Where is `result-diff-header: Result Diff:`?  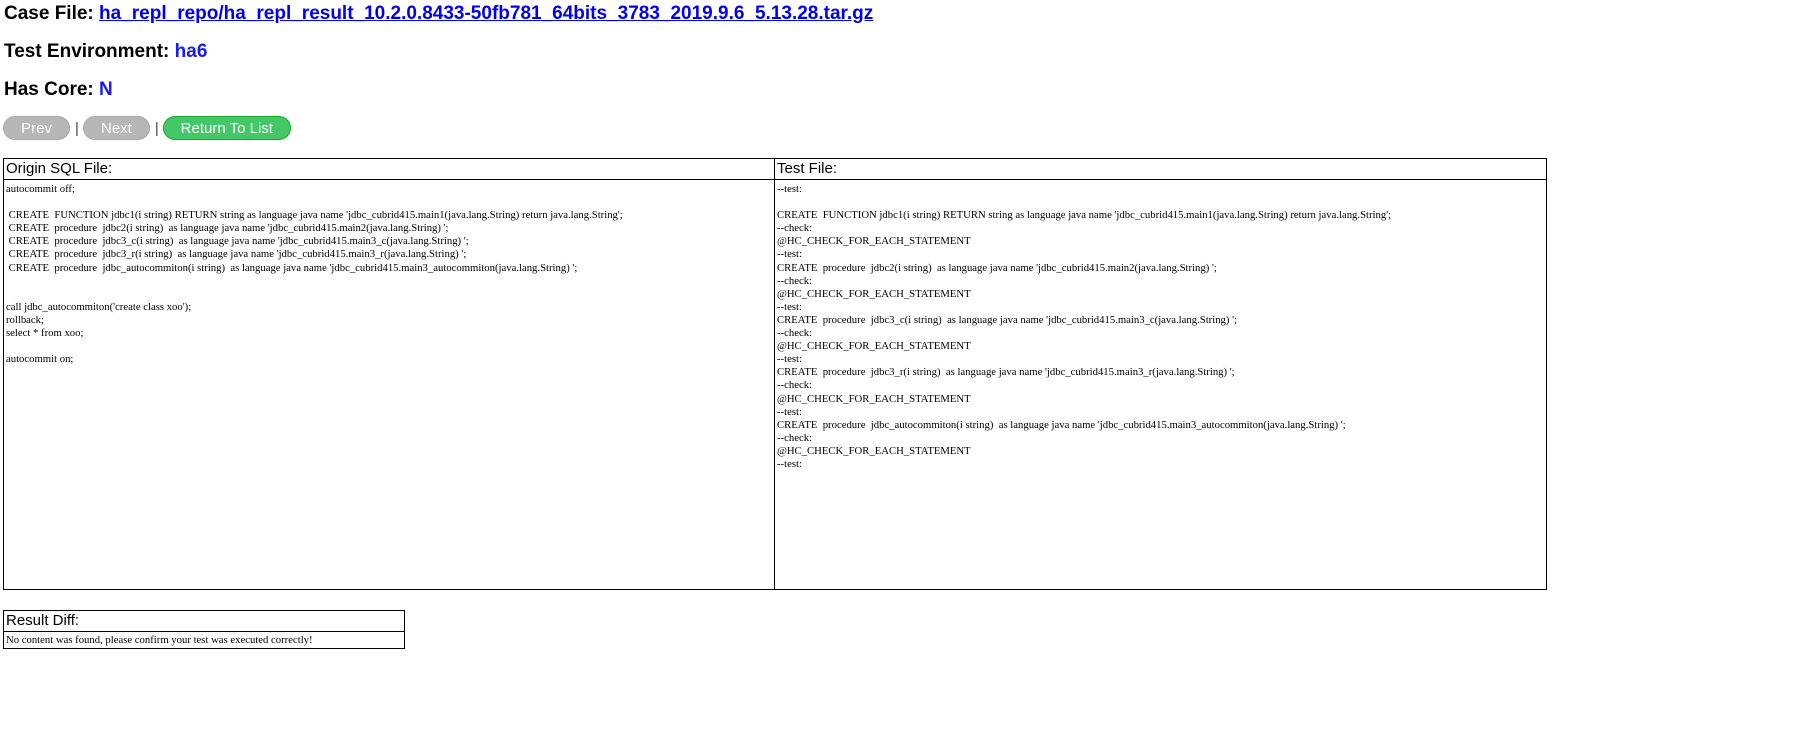 result-diff-header: Result Diff: is located at coordinates (204, 621).